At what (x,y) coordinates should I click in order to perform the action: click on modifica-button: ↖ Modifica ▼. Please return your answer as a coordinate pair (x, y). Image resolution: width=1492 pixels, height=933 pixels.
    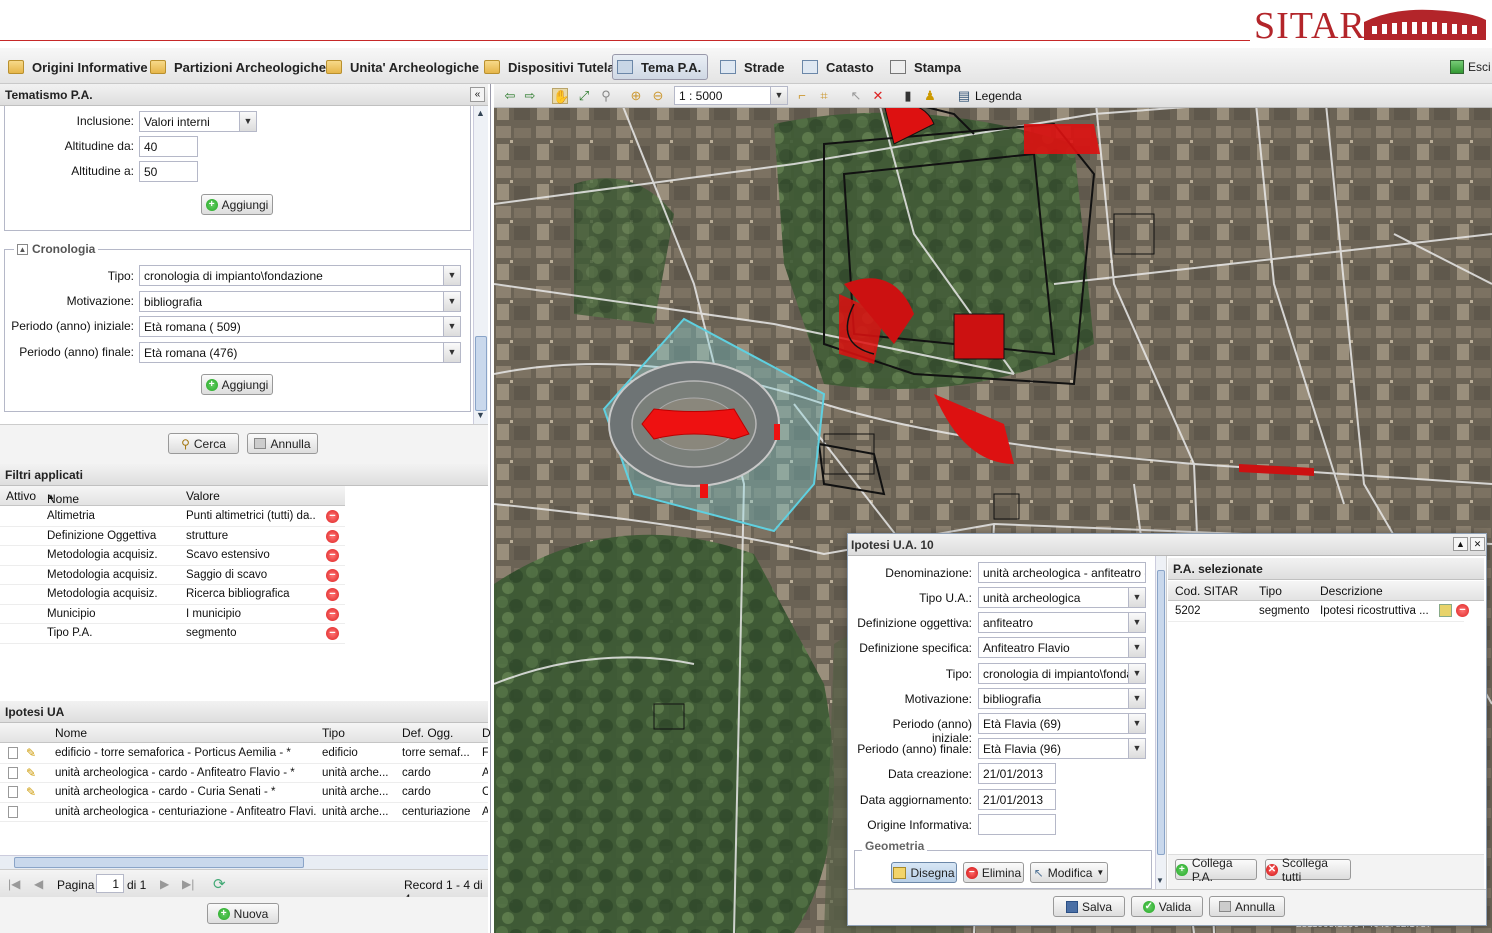
    Looking at the image, I should click on (1069, 872).